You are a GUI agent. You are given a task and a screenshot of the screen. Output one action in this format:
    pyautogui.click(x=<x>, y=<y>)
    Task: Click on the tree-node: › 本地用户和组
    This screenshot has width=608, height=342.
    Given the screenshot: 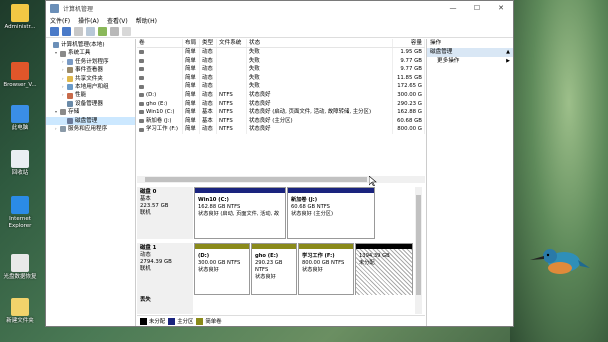 What is the action you would take?
    pyautogui.click(x=90, y=87)
    